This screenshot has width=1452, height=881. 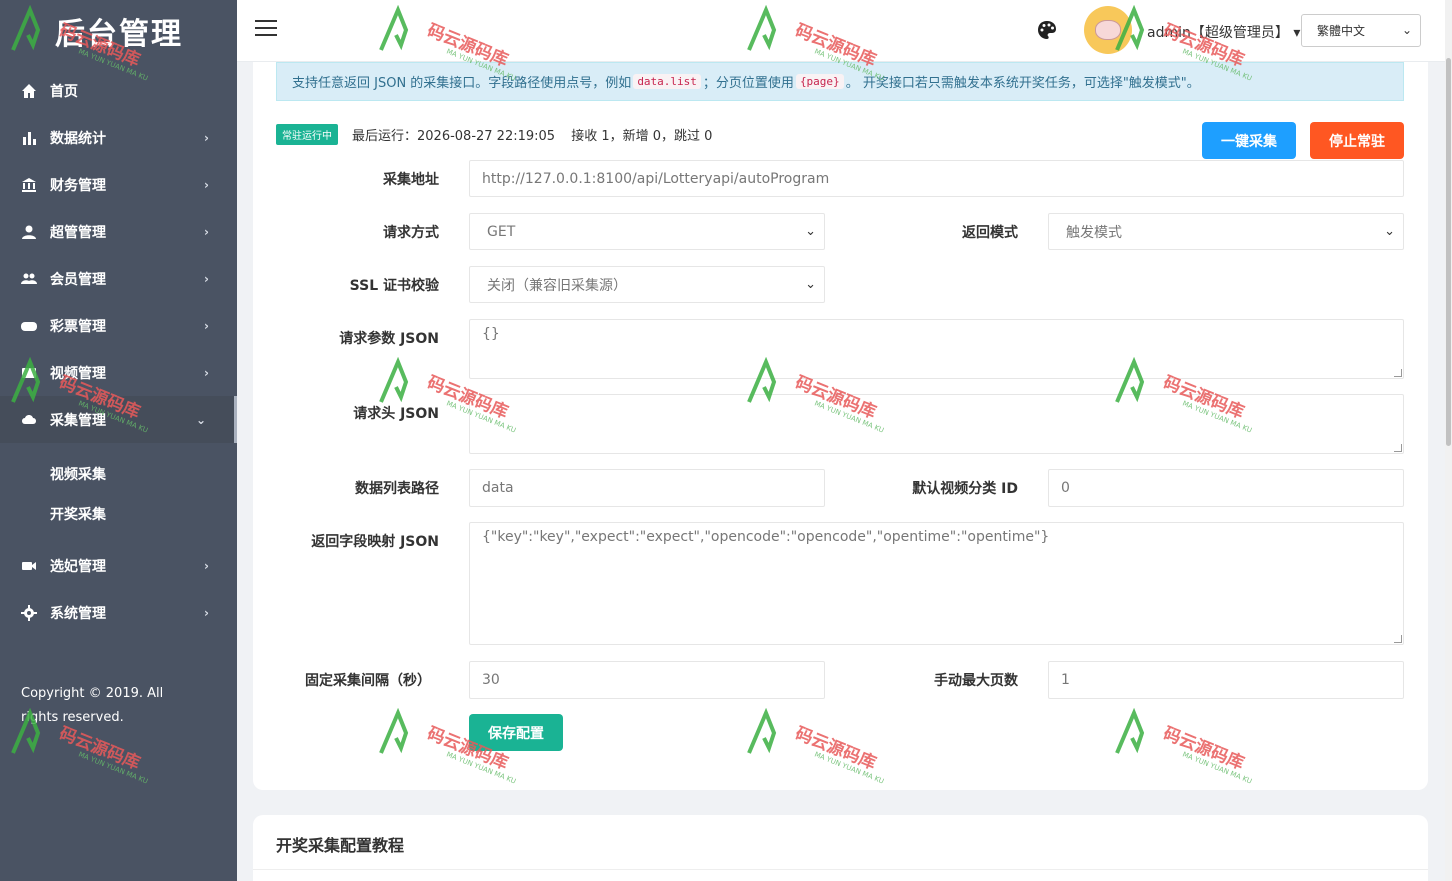 What do you see at coordinates (501, 231) in the screenshot?
I see `method-value: GET` at bounding box center [501, 231].